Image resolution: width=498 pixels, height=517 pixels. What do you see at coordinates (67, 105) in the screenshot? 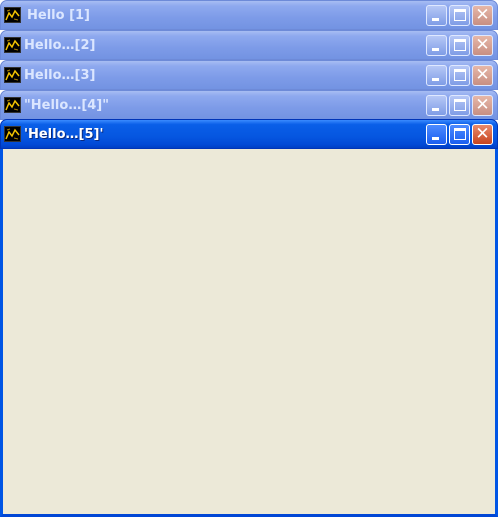
I see `window-title: "Hello…[4]"` at bounding box center [67, 105].